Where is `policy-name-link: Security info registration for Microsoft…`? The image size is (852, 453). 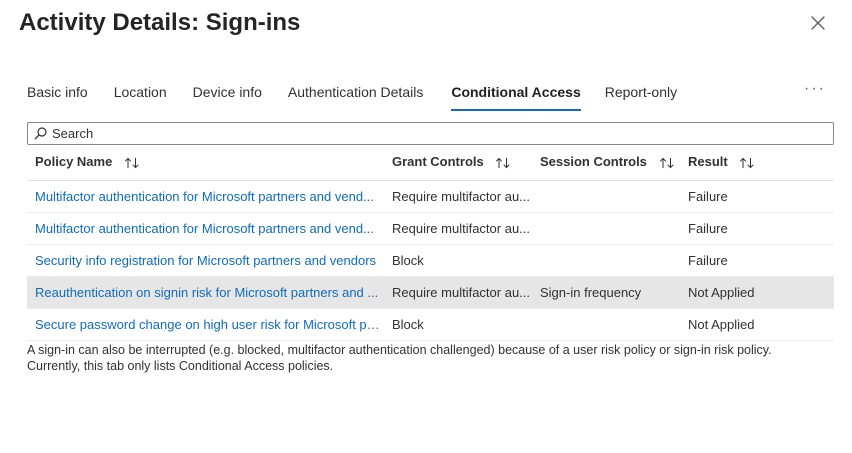 policy-name-link: Security info registration for Microsoft… is located at coordinates (209, 260).